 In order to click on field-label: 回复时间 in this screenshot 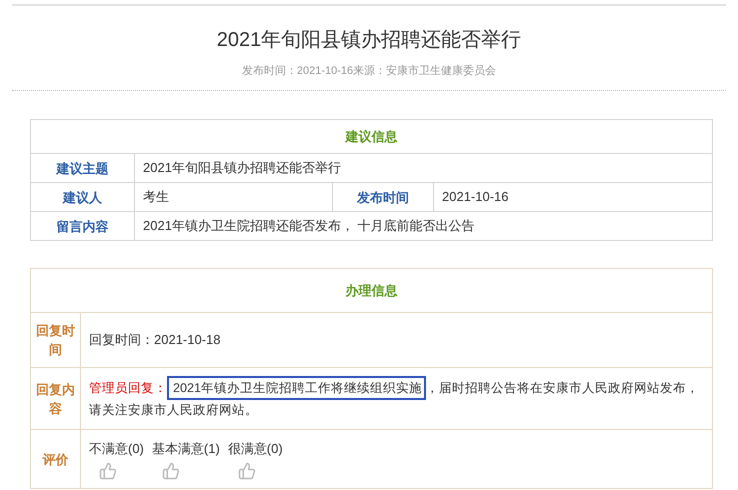, I will do `click(55, 340)`.